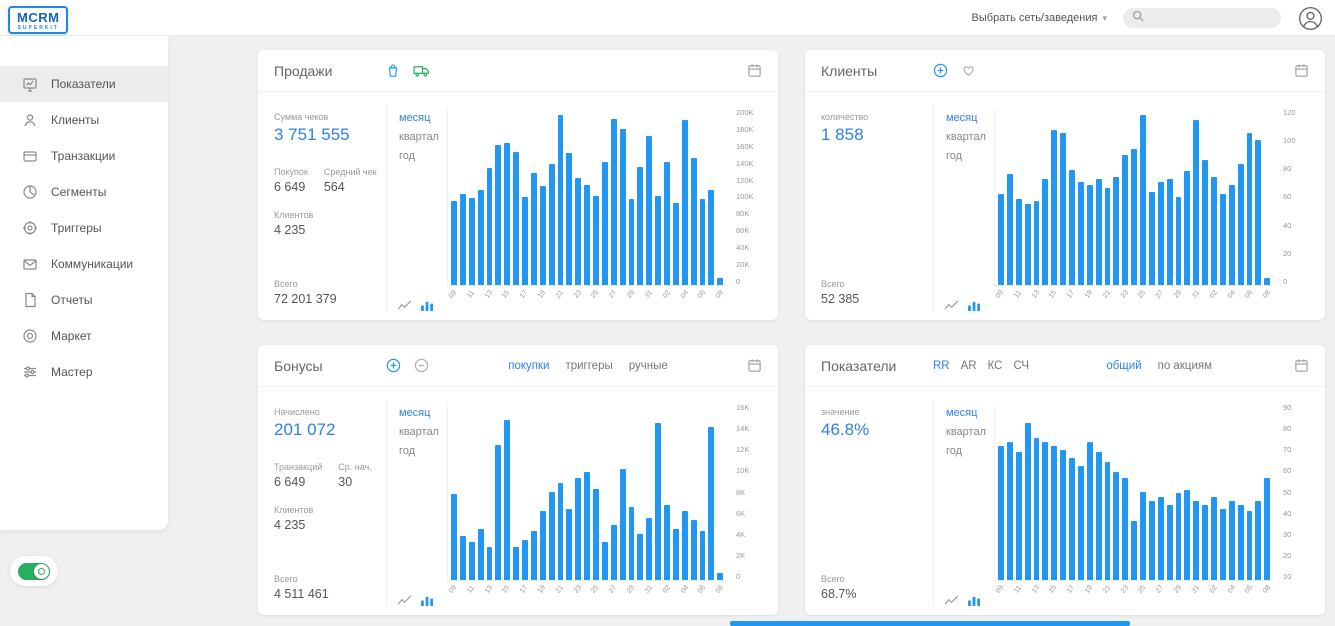 The width and height of the screenshot is (1335, 626). What do you see at coordinates (38, 20) in the screenshot?
I see `logo: MCRM SUPERKIT` at bounding box center [38, 20].